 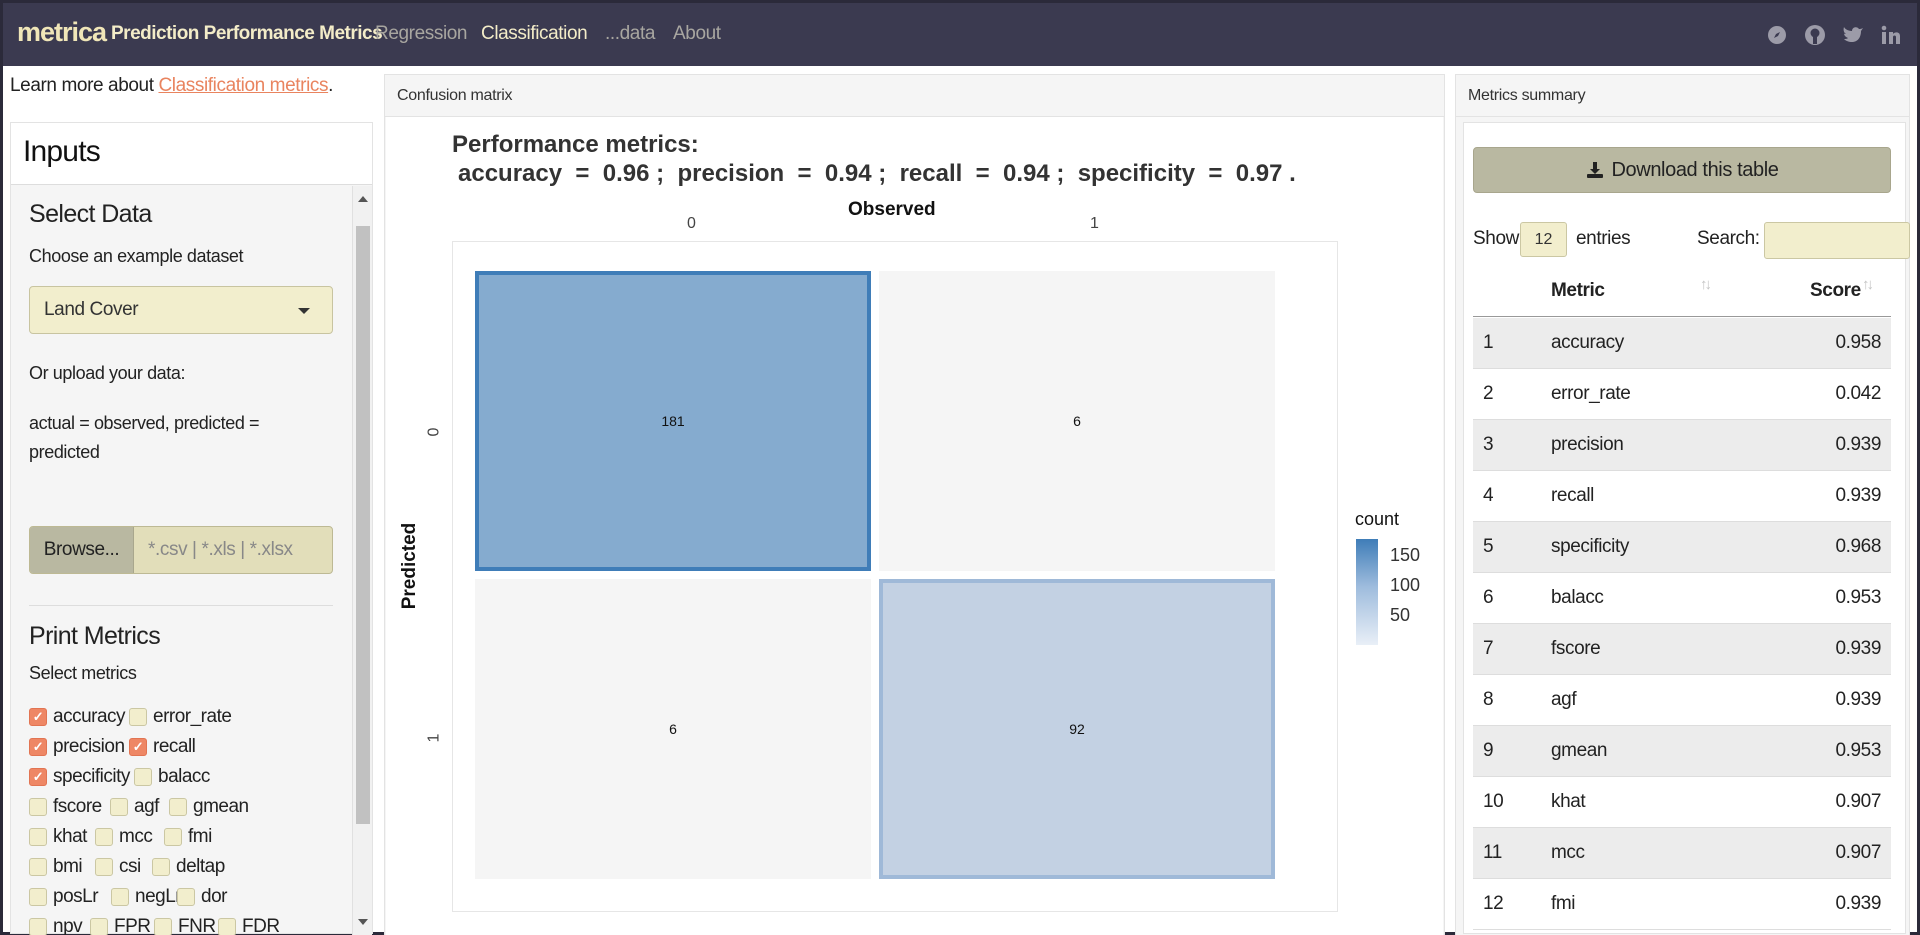 What do you see at coordinates (1527, 95) in the screenshot?
I see `metrics-summary-title: Metrics summary` at bounding box center [1527, 95].